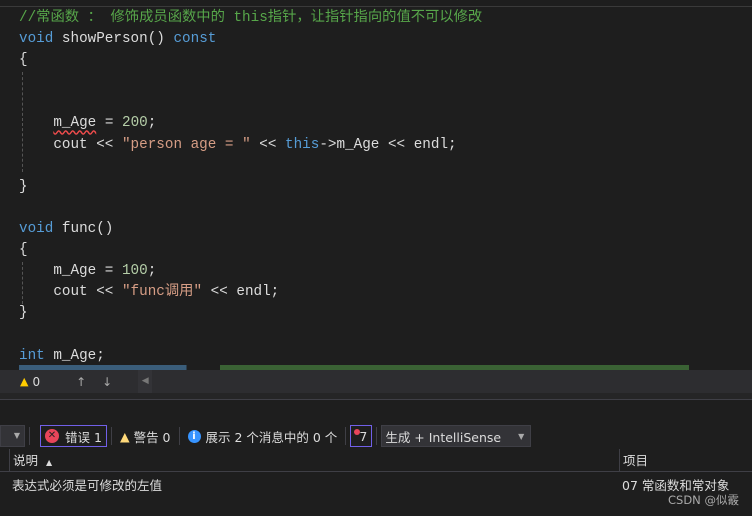  I want to click on info-icon: i, so click(194, 436).